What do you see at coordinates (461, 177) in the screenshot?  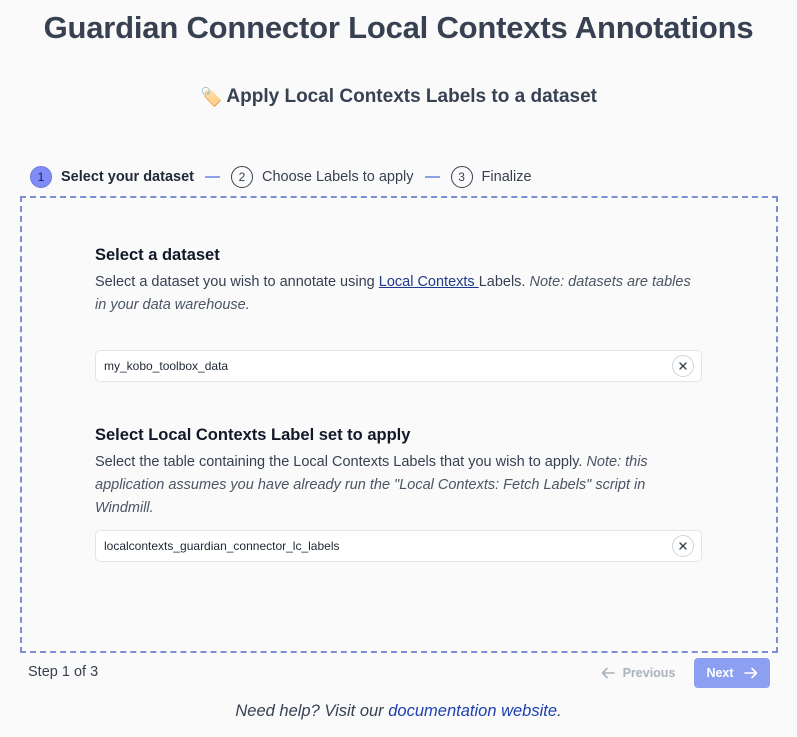 I see `step-number: 3` at bounding box center [461, 177].